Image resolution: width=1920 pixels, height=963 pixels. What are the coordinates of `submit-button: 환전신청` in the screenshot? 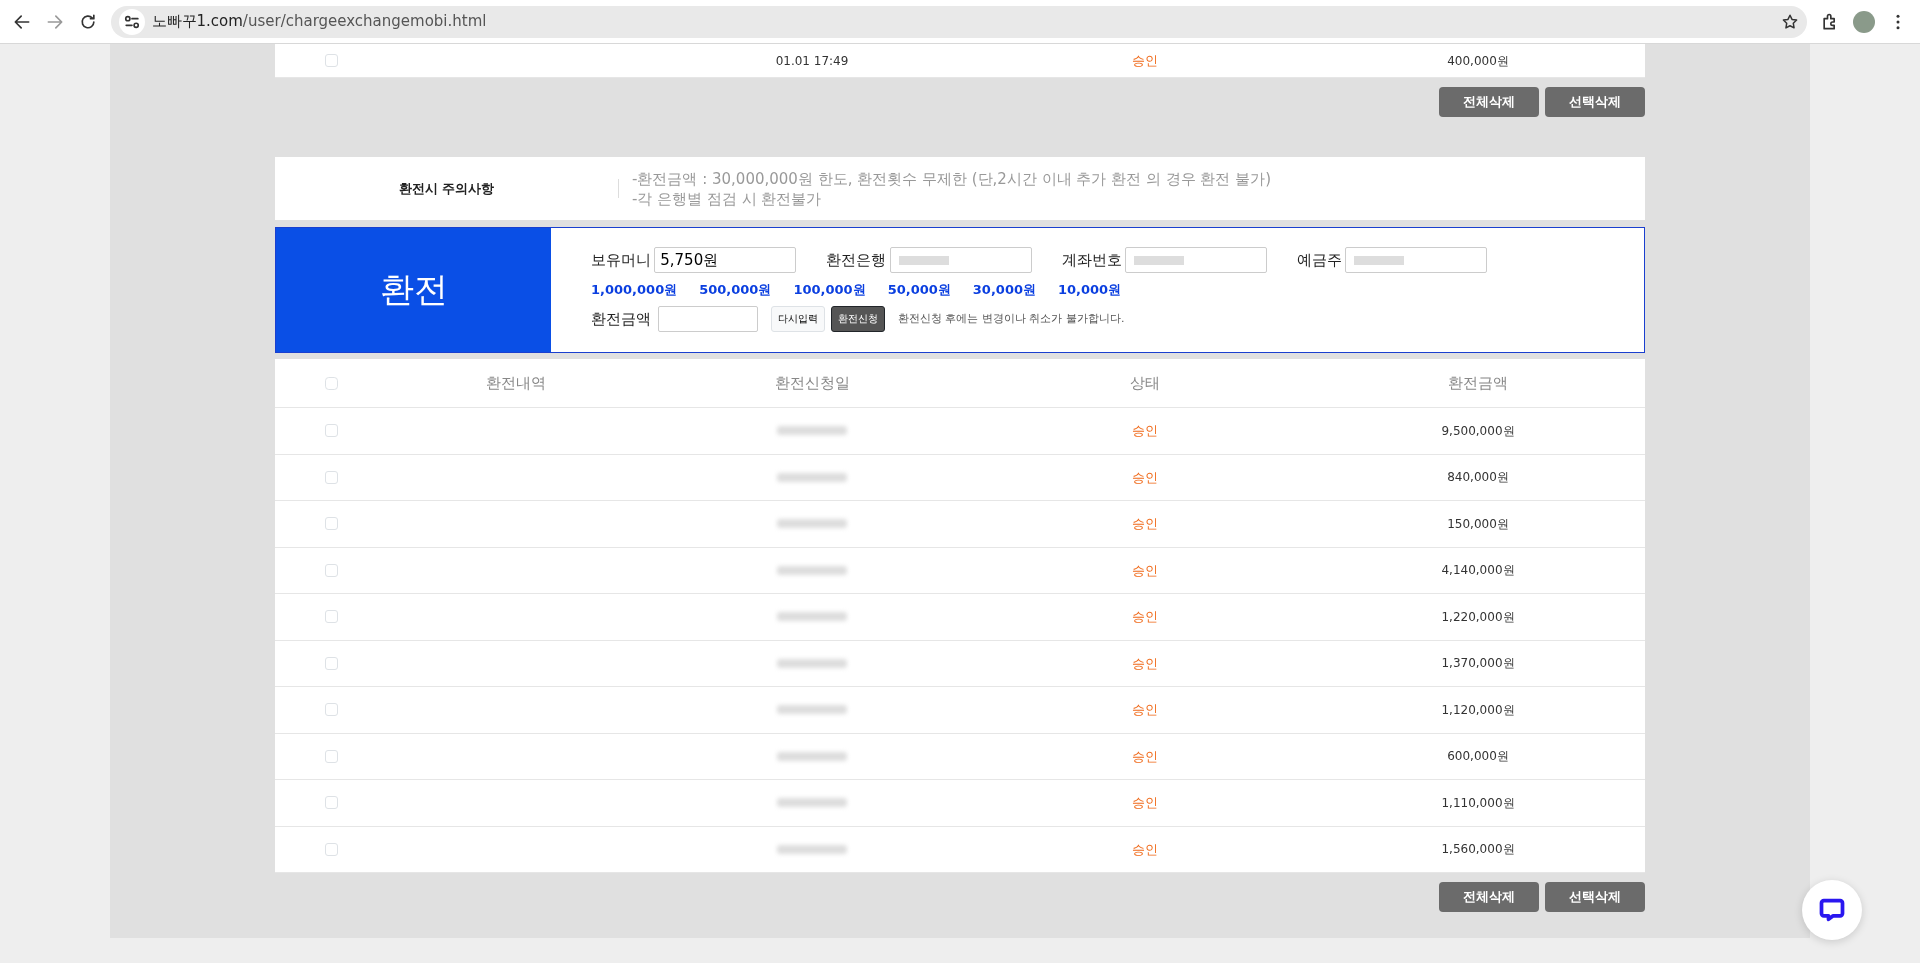 It's located at (858, 318).